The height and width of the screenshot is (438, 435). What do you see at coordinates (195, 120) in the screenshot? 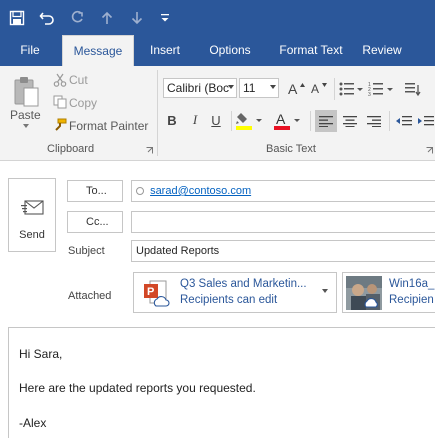
I see `italic-icon: I` at bounding box center [195, 120].